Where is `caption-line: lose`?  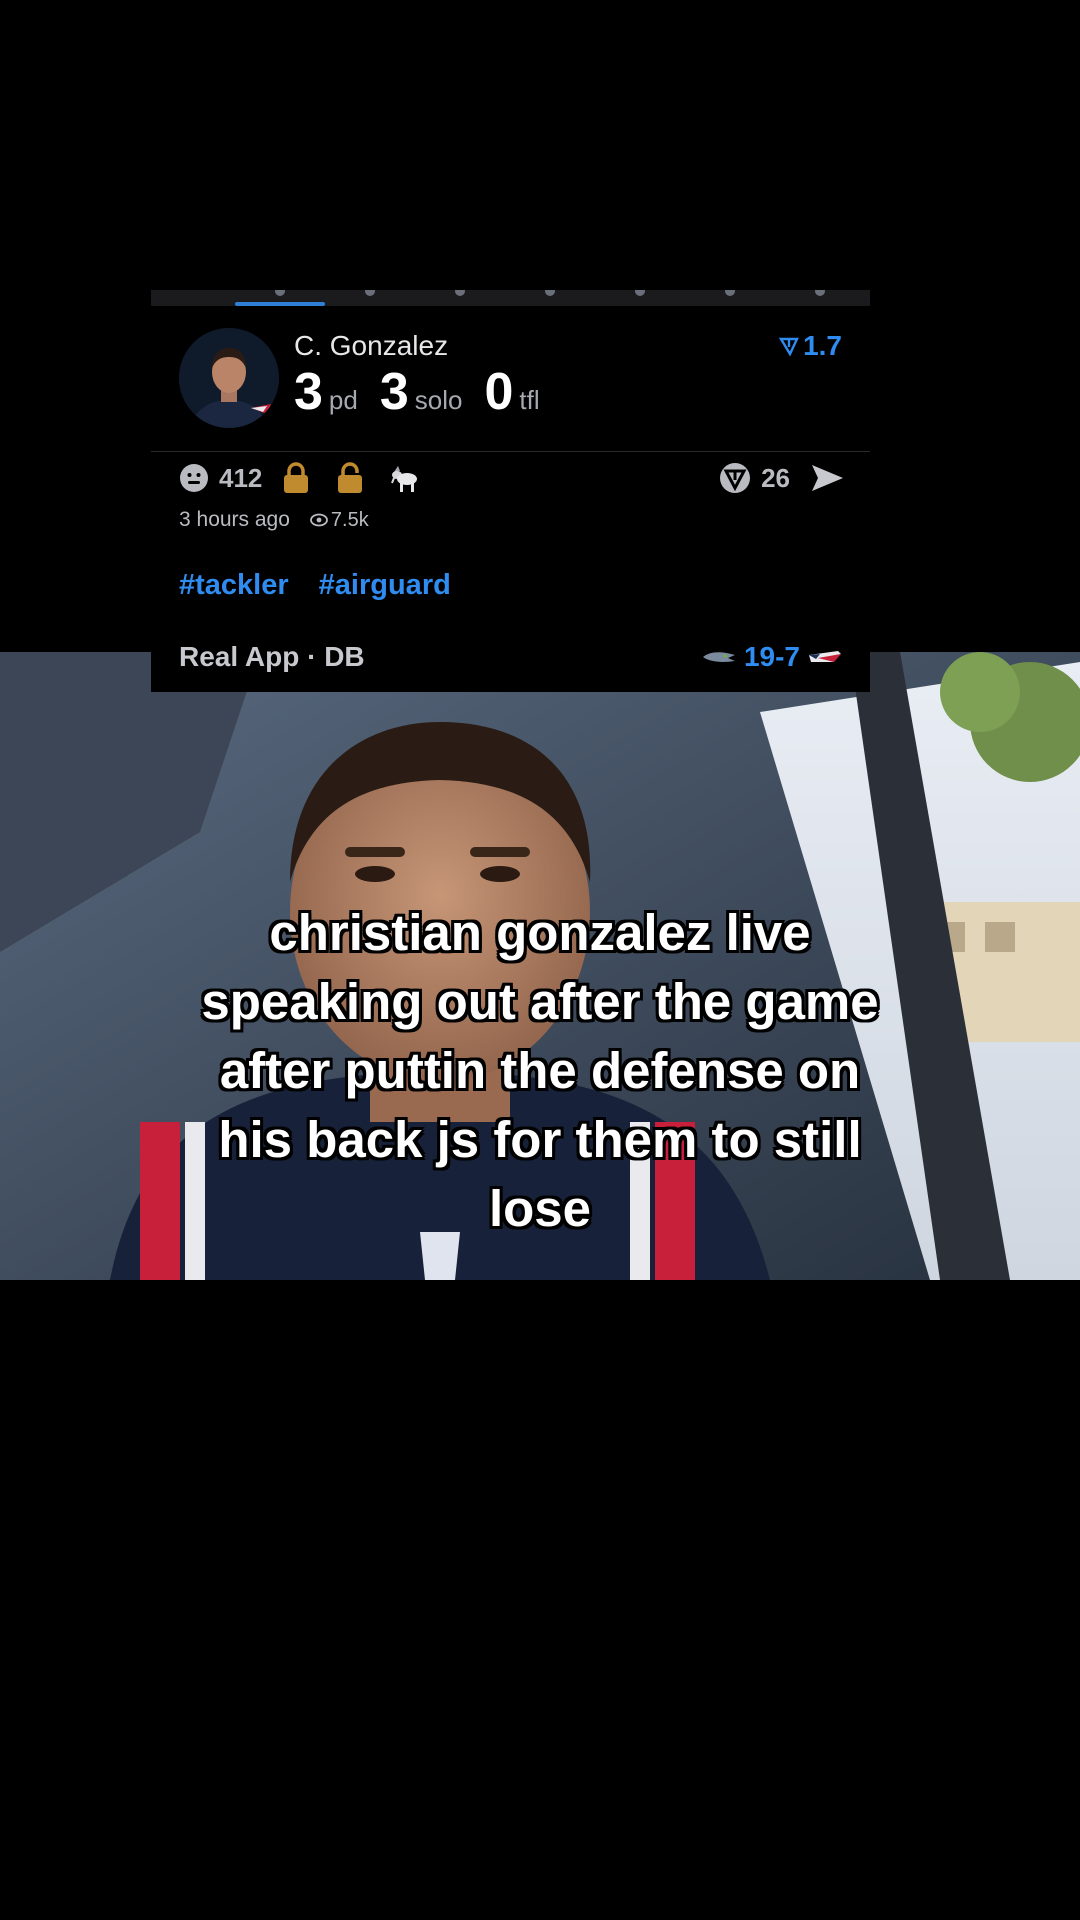
caption-line: lose is located at coordinates (540, 1208).